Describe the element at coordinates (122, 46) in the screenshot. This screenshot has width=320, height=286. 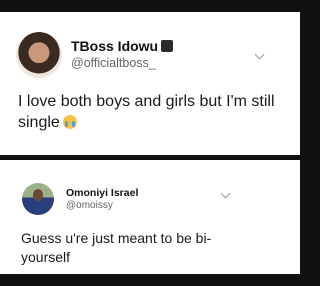
I see `display-name: TBoss Idowu` at that location.